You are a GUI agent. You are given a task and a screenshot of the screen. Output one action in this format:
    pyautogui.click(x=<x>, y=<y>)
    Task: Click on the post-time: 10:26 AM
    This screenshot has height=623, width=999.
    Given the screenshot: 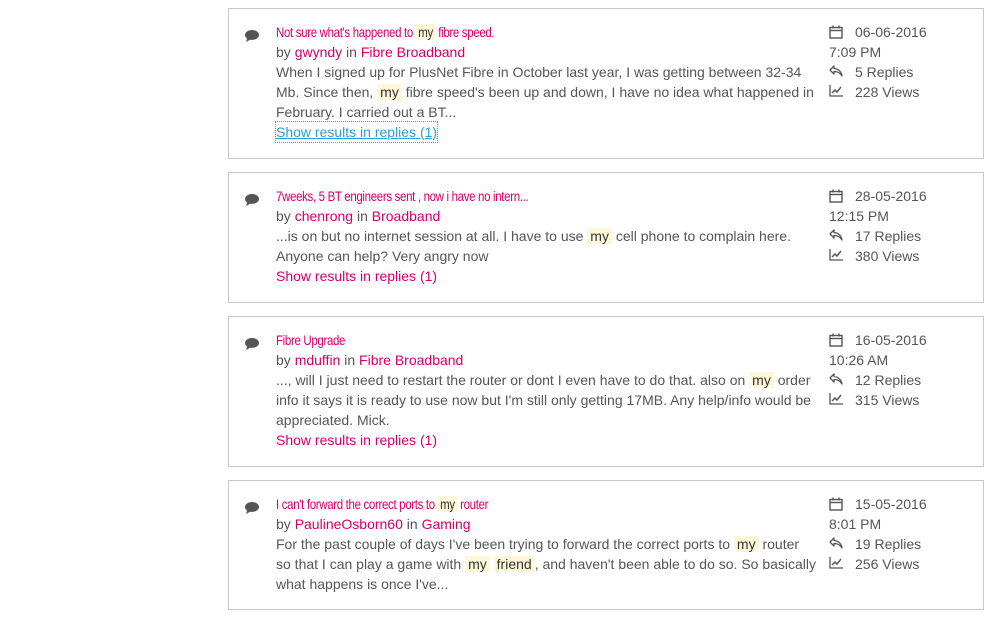 What is the action you would take?
    pyautogui.click(x=859, y=360)
    